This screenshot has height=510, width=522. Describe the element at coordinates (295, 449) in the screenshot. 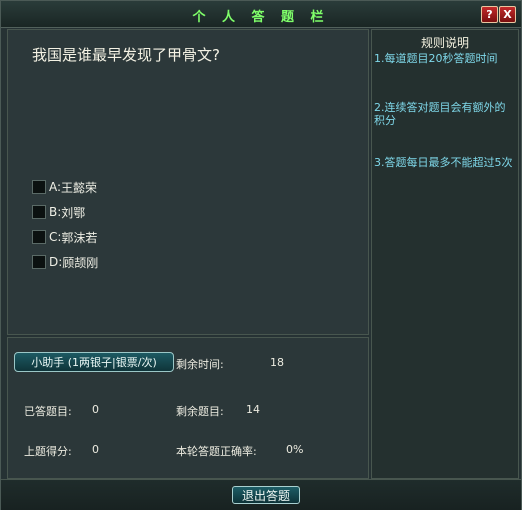

I see `accuracy-value: 0%` at that location.